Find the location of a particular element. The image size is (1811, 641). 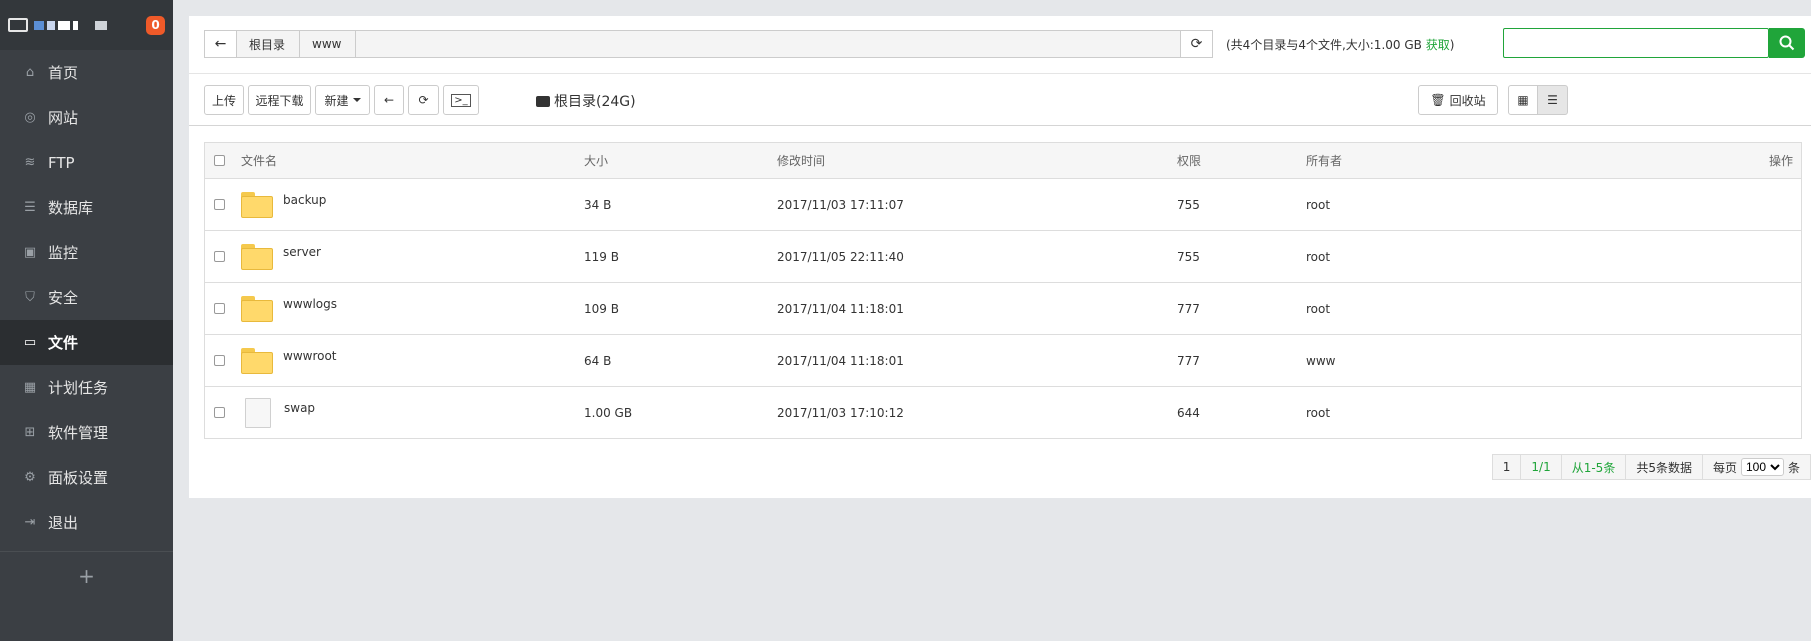

dir-summary: (共4个目录与4个文件,大小:1.00 GB 获取) is located at coordinates (1340, 44).